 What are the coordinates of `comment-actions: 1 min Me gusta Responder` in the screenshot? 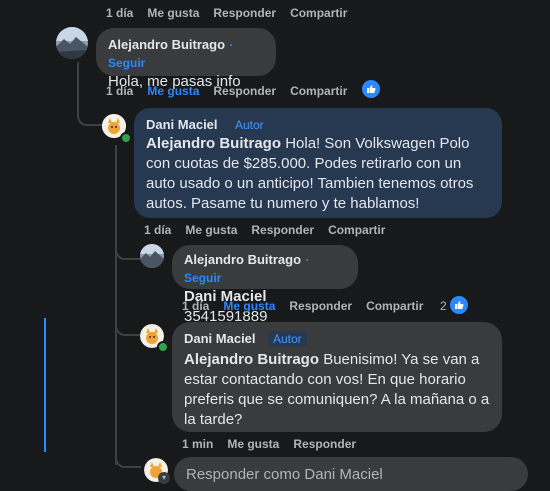 It's located at (276, 444).